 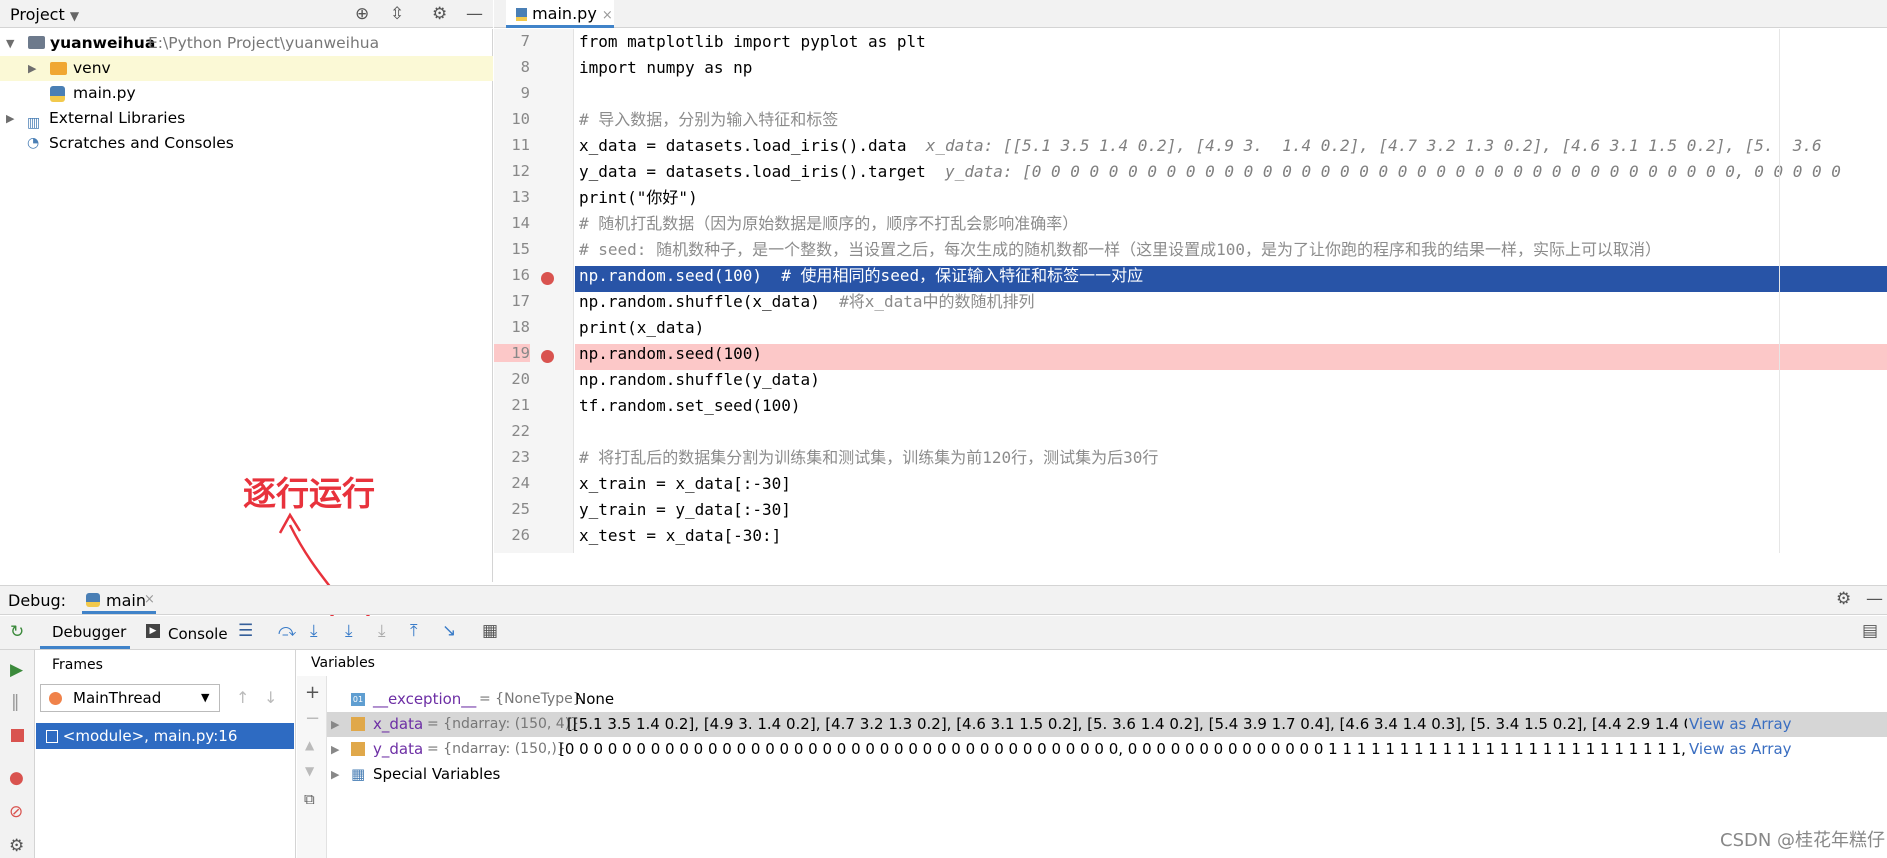 I want to click on move-down-icon: ▼, so click(x=309, y=771).